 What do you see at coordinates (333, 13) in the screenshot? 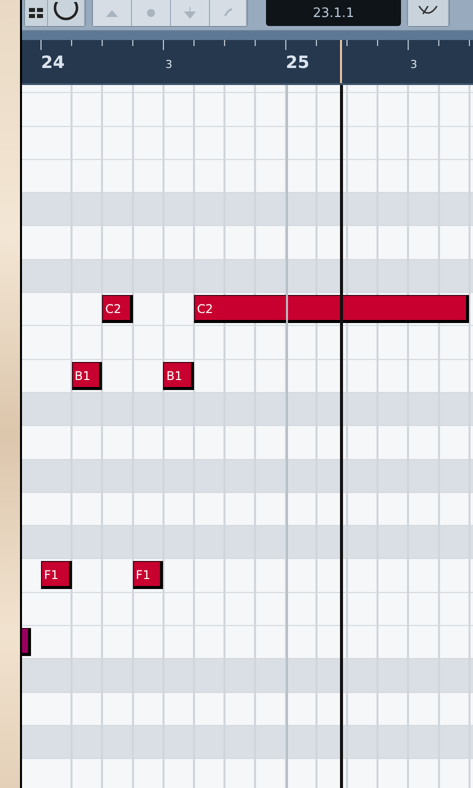
I see `position-display: 23.1.1` at bounding box center [333, 13].